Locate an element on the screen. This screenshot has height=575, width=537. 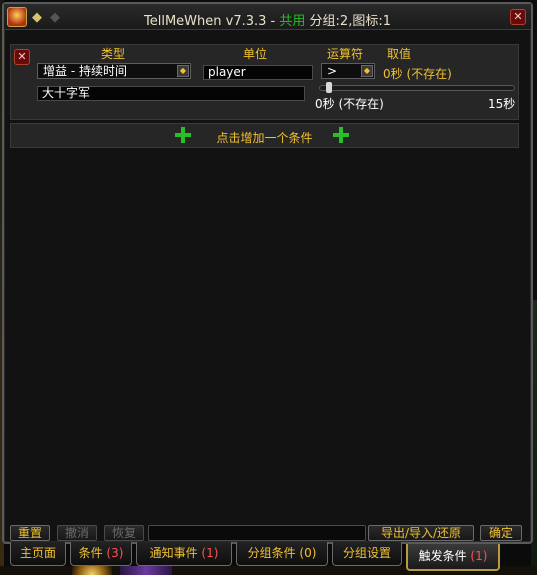
type-dropdown: 增益 - 持续时间 ◆ is located at coordinates (114, 71).